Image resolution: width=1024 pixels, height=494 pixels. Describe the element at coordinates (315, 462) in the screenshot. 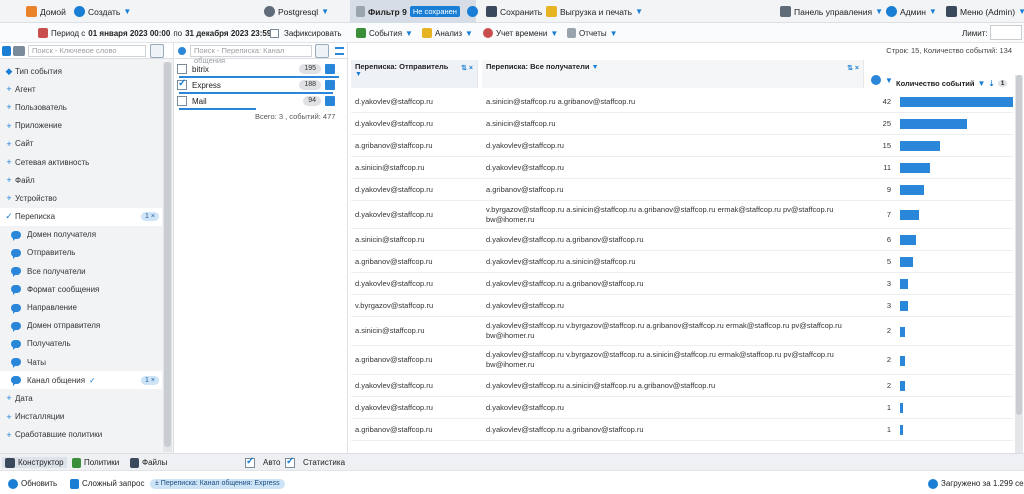

I see `stats-checkbox: Статистика` at that location.